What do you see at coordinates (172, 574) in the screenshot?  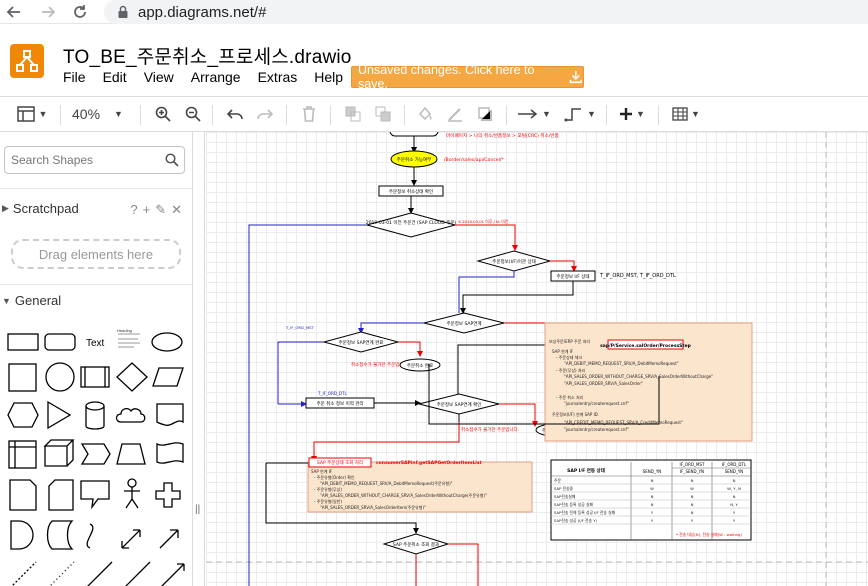 I see `directional-connector-shape` at bounding box center [172, 574].